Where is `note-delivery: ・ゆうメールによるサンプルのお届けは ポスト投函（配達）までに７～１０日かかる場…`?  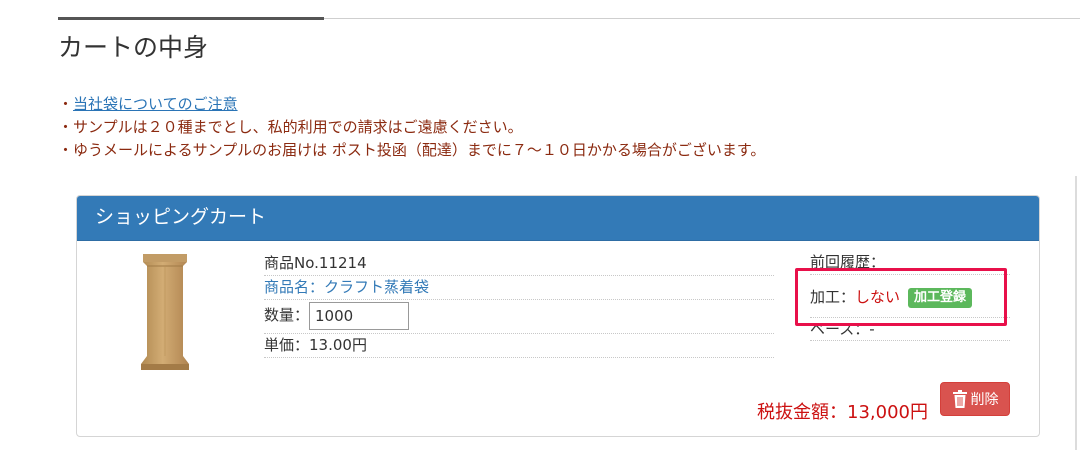 note-delivery: ・ゆうメールによるサンプルのお届けは ポスト投函（配達）までに７～１０日かかる場… is located at coordinates (411, 150).